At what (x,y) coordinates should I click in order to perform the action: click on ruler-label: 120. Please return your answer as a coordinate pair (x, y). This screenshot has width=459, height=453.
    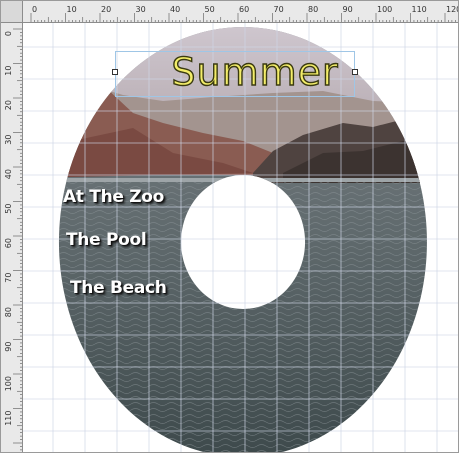
    Looking at the image, I should click on (452, 9).